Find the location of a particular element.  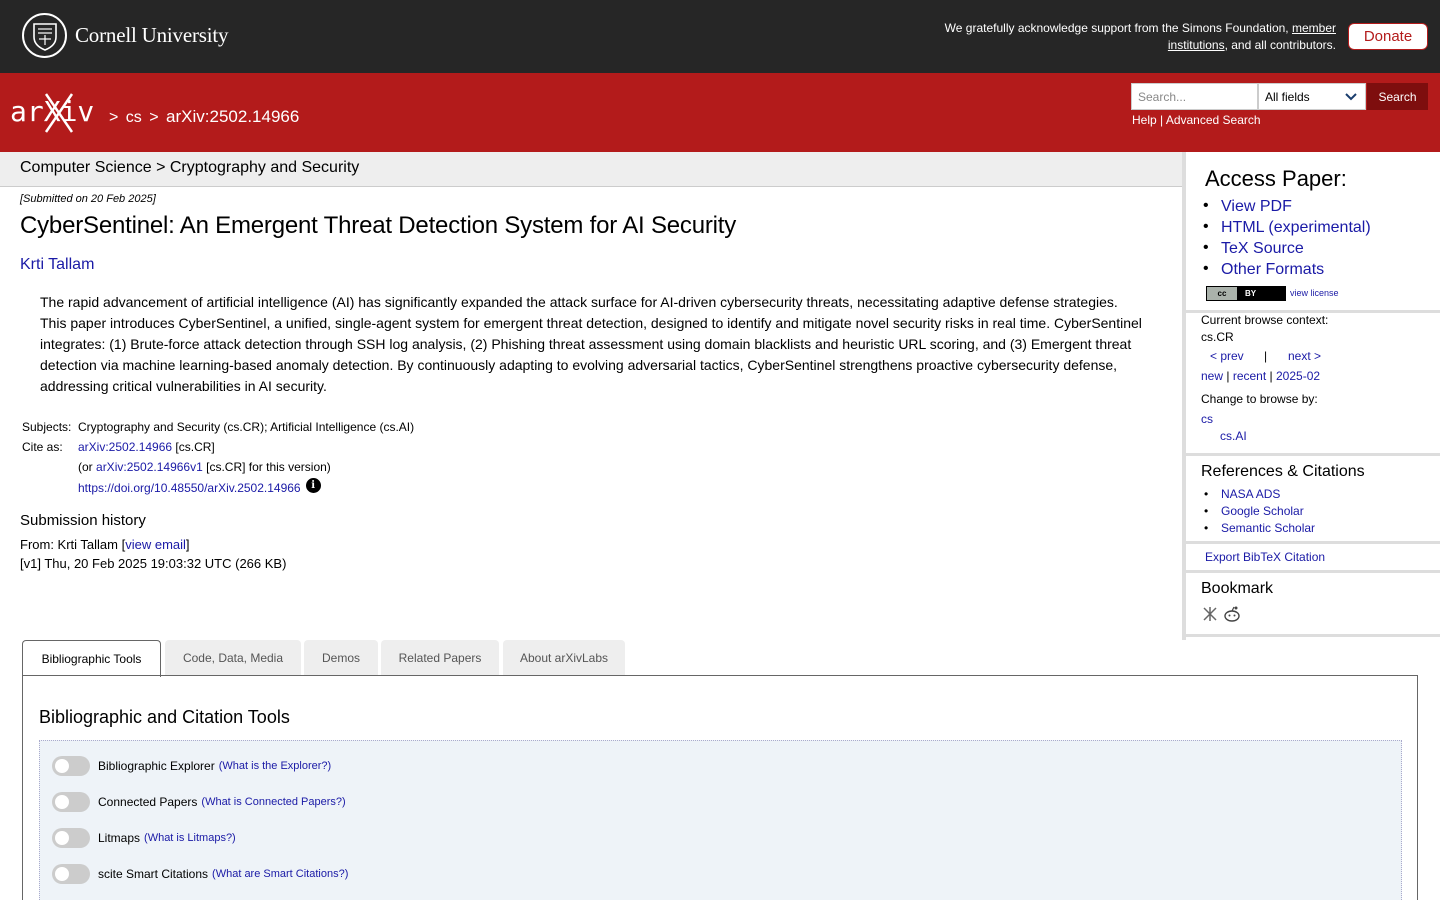

references-list: NASA ADS Google Scholar Semantic Scholar is located at coordinates (1258, 512).